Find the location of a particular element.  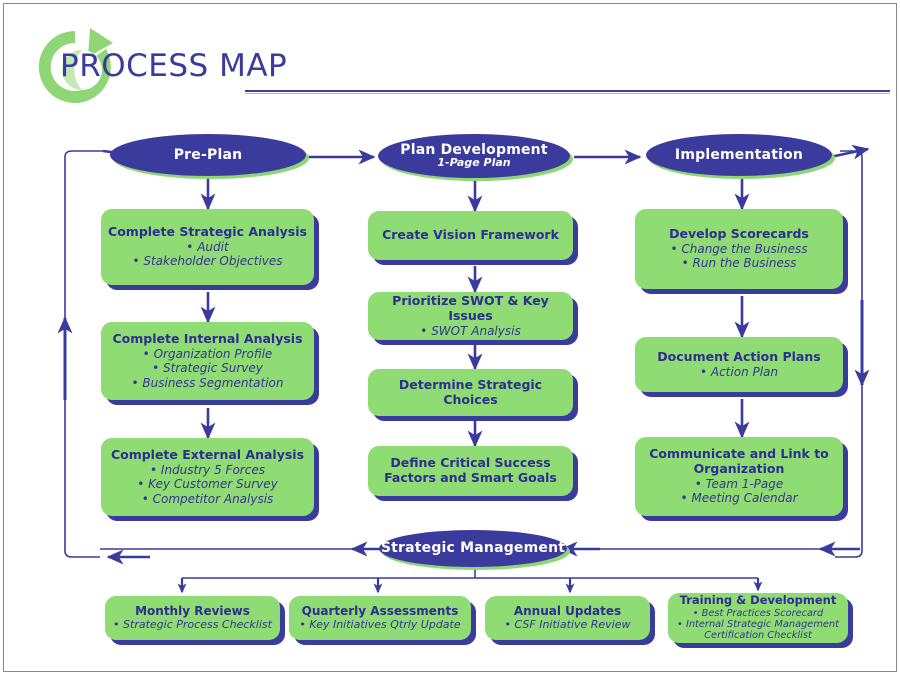

review-item: • CSF Initiative Review is located at coordinates (567, 625).